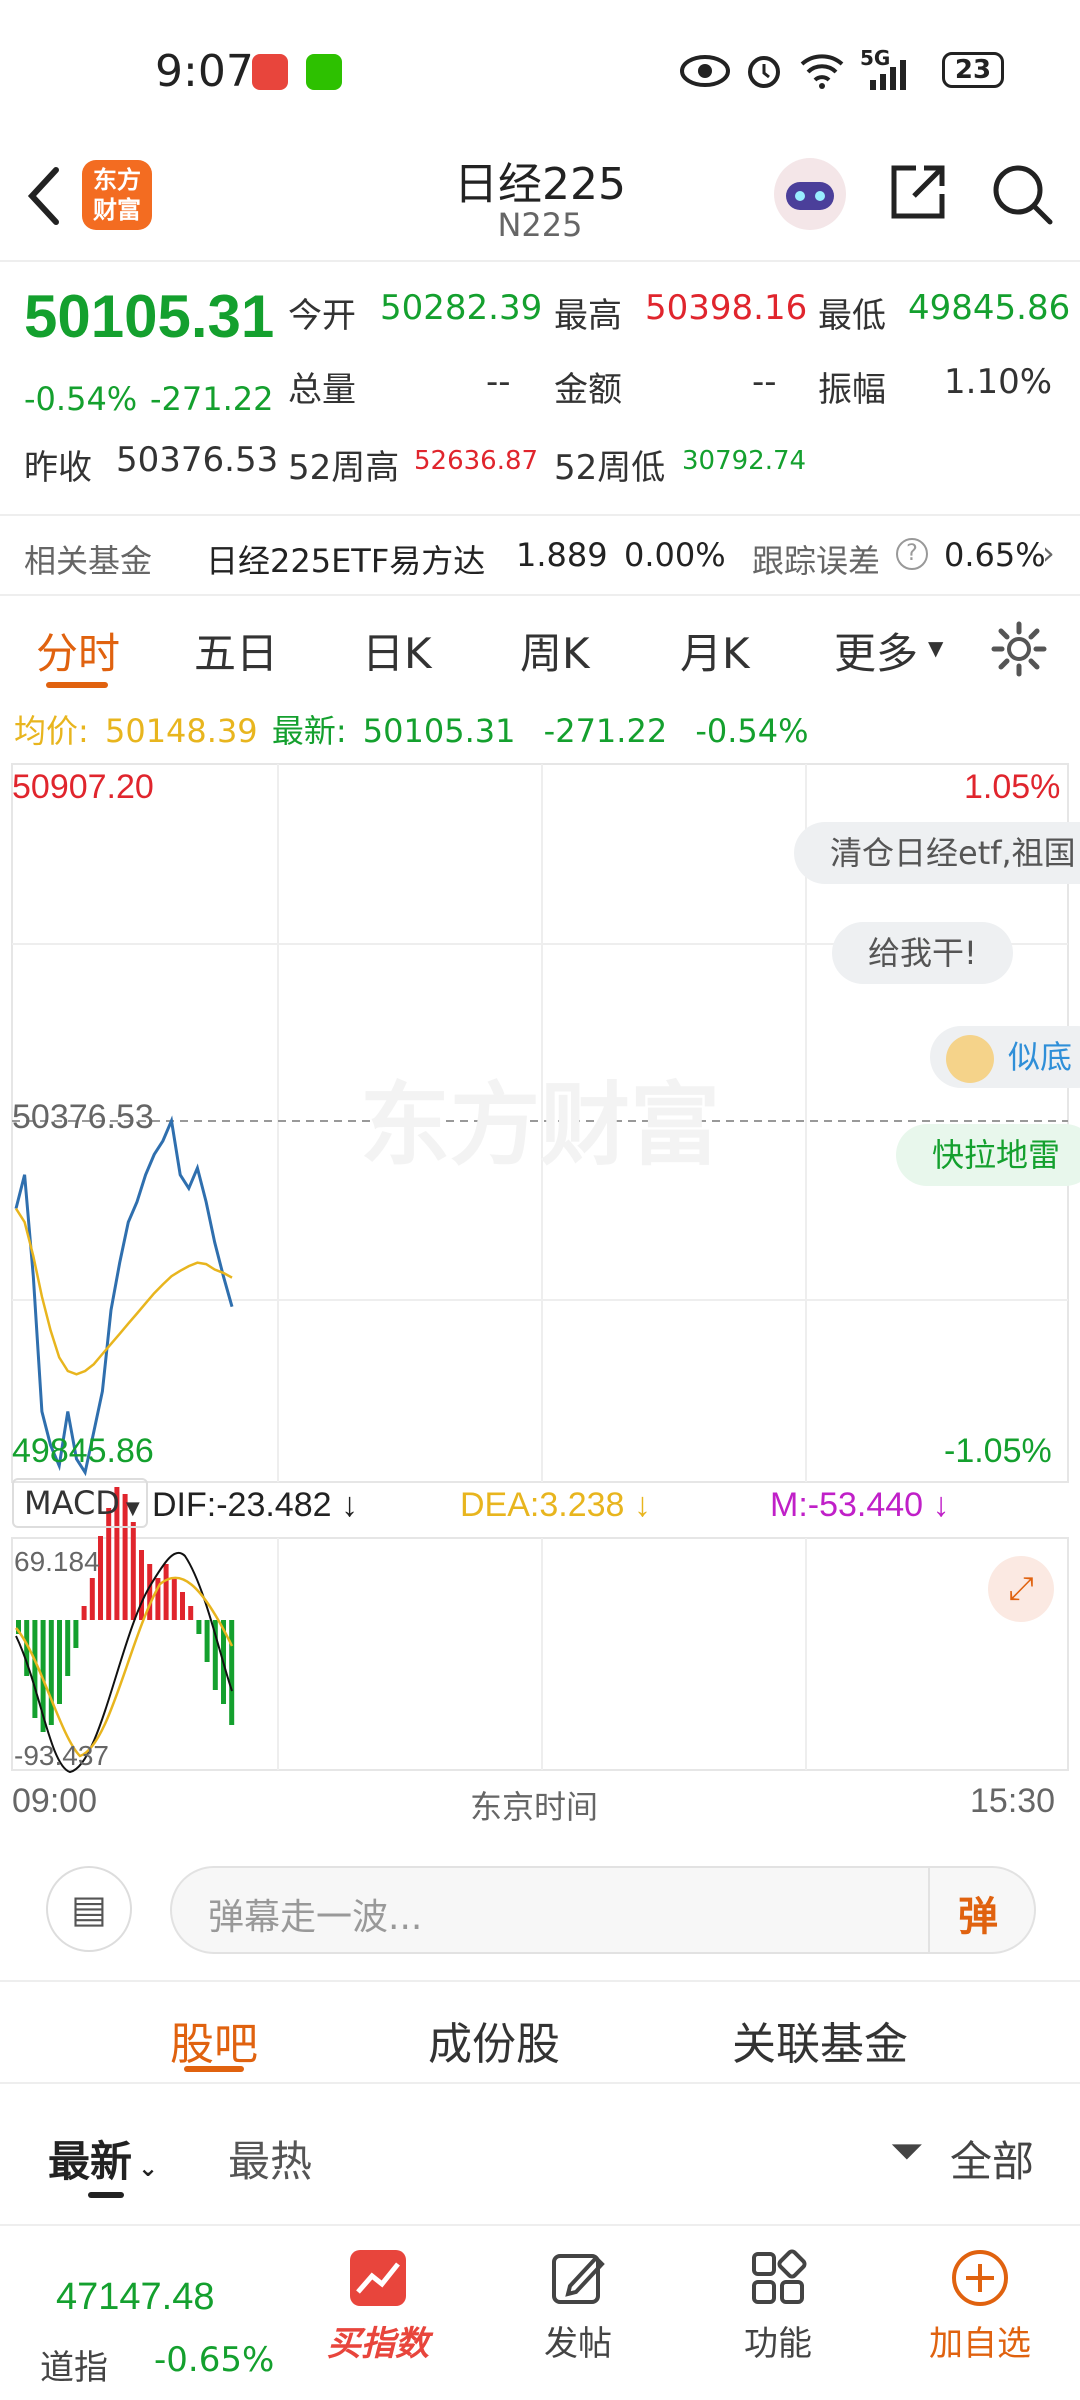 The image size is (1080, 2400). What do you see at coordinates (181, 731) in the screenshot?
I see `avg-value: 50148.39` at bounding box center [181, 731].